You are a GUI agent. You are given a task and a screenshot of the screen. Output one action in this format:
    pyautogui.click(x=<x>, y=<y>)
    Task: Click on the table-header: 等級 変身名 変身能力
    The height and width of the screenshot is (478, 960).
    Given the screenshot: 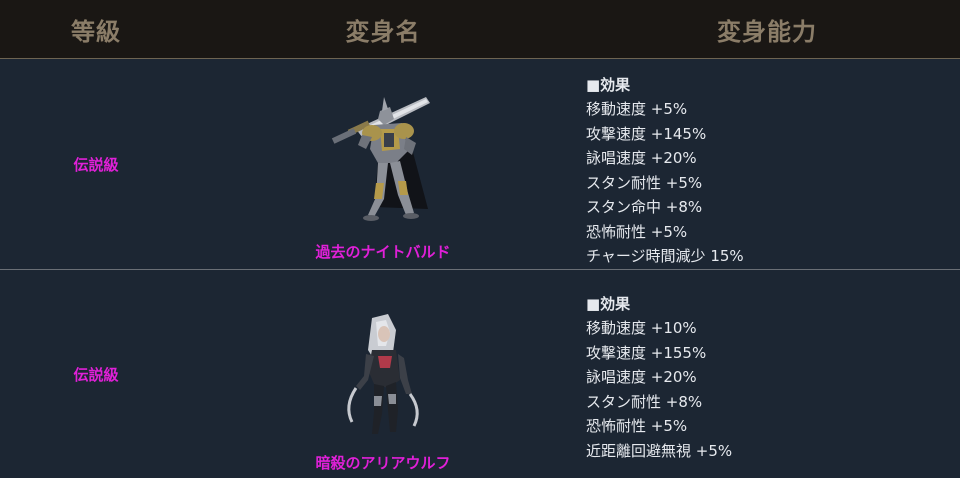 What is the action you would take?
    pyautogui.click(x=480, y=29)
    